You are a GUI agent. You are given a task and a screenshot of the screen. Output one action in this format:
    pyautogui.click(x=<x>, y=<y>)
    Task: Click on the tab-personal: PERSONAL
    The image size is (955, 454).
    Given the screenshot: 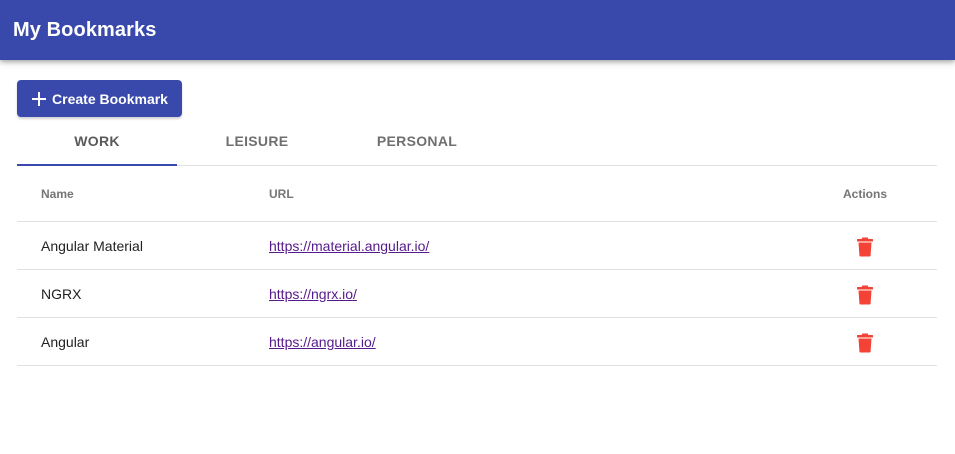 What is the action you would take?
    pyautogui.click(x=417, y=141)
    